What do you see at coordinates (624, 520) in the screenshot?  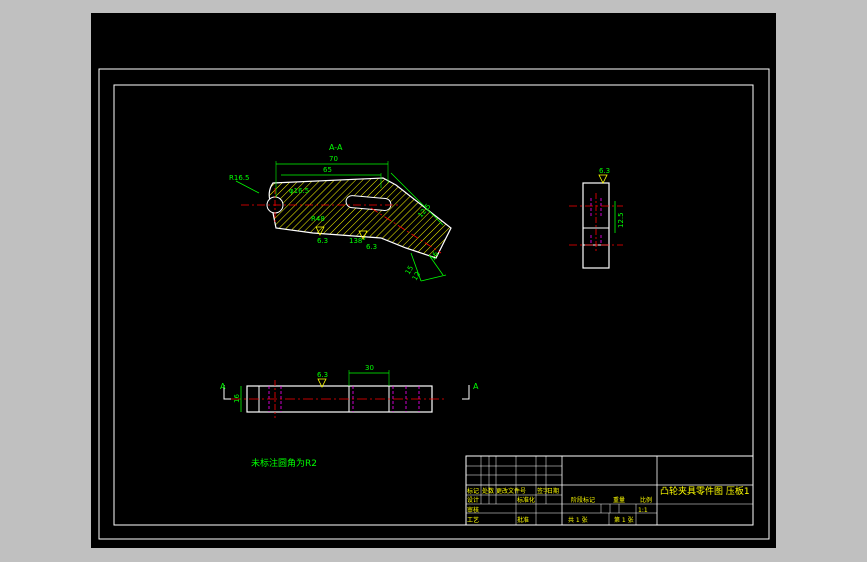 I see `tb-sheet: 第 1 张` at bounding box center [624, 520].